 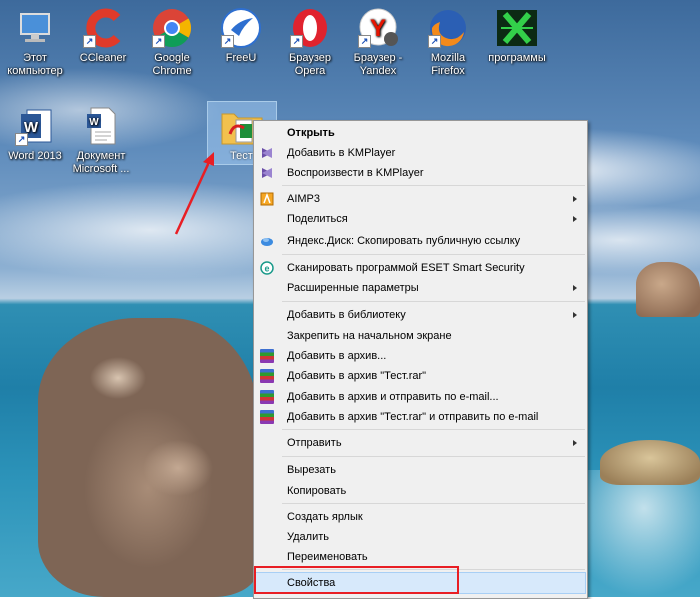 What do you see at coordinates (420, 517) in the screenshot?
I see `menu-item-create-shortcut: Создать ярлык` at bounding box center [420, 517].